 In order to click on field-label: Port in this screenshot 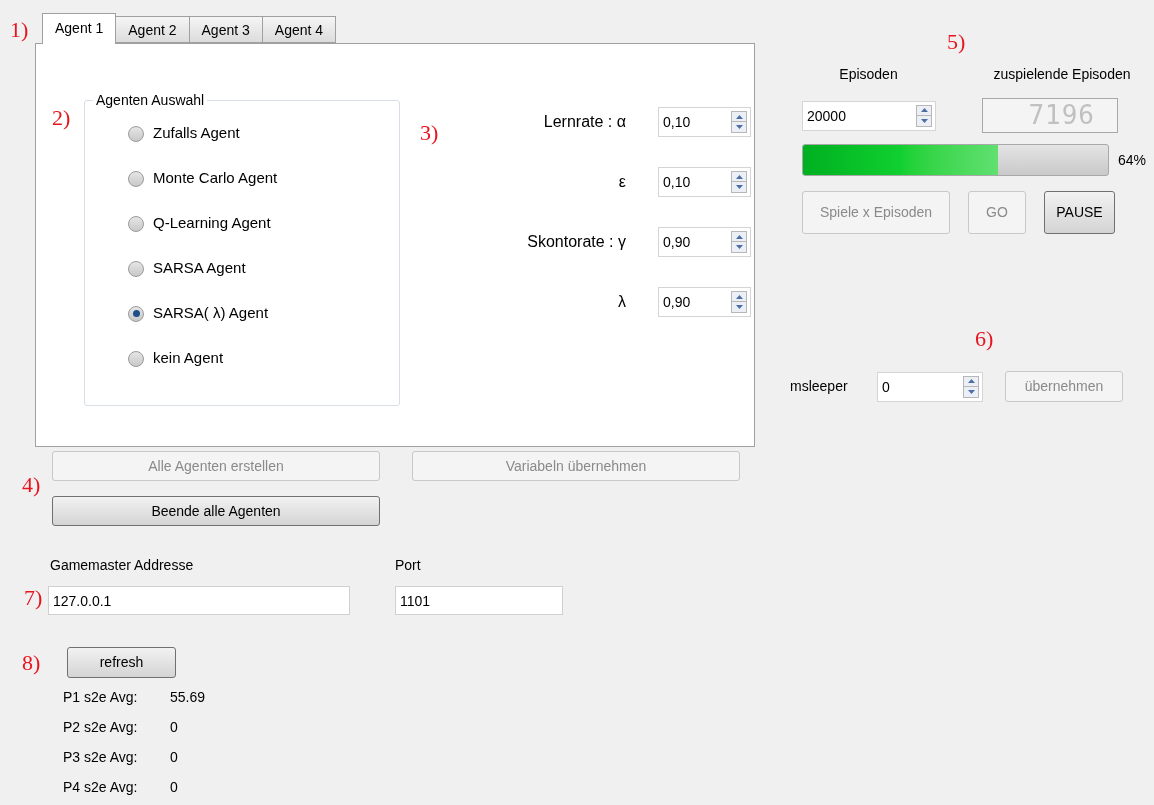, I will do `click(408, 565)`.